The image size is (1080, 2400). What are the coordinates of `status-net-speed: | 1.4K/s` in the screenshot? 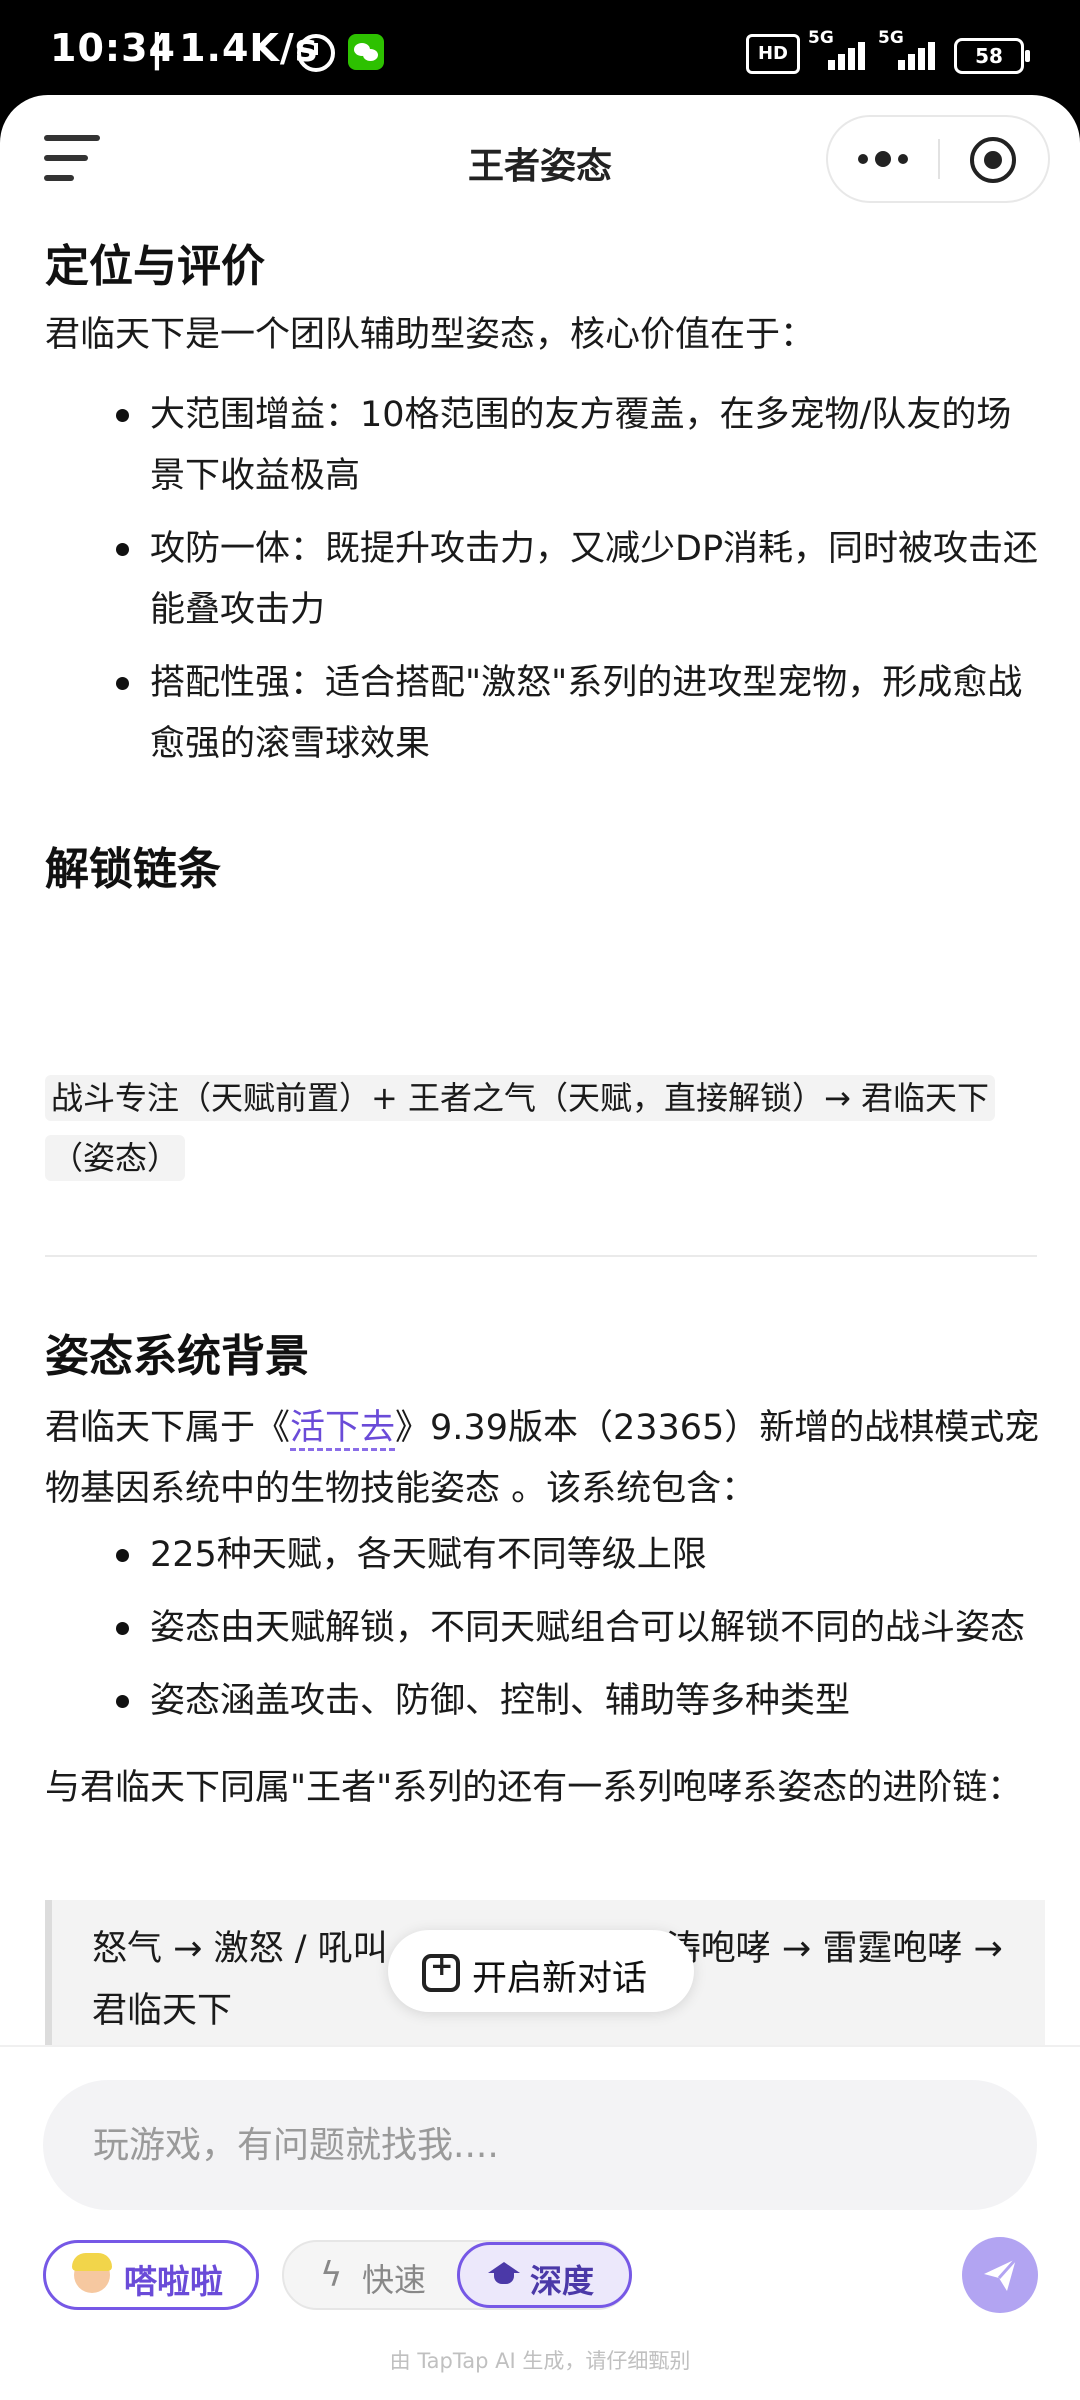 It's located at (234, 48).